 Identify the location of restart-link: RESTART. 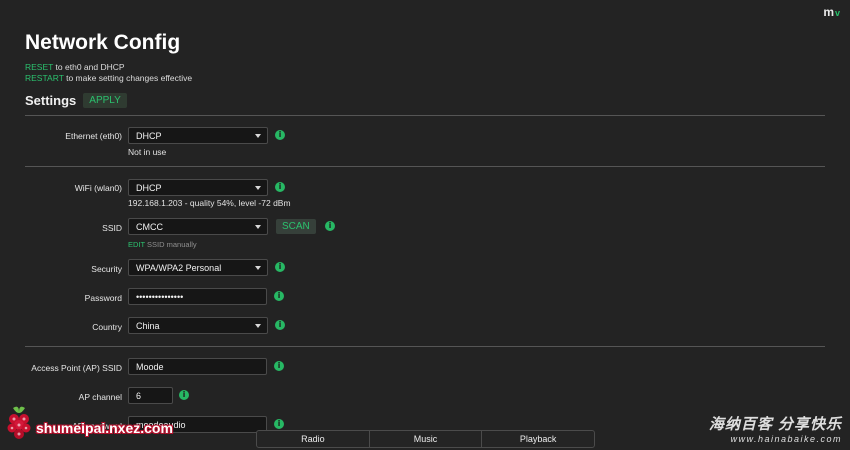
(44, 78).